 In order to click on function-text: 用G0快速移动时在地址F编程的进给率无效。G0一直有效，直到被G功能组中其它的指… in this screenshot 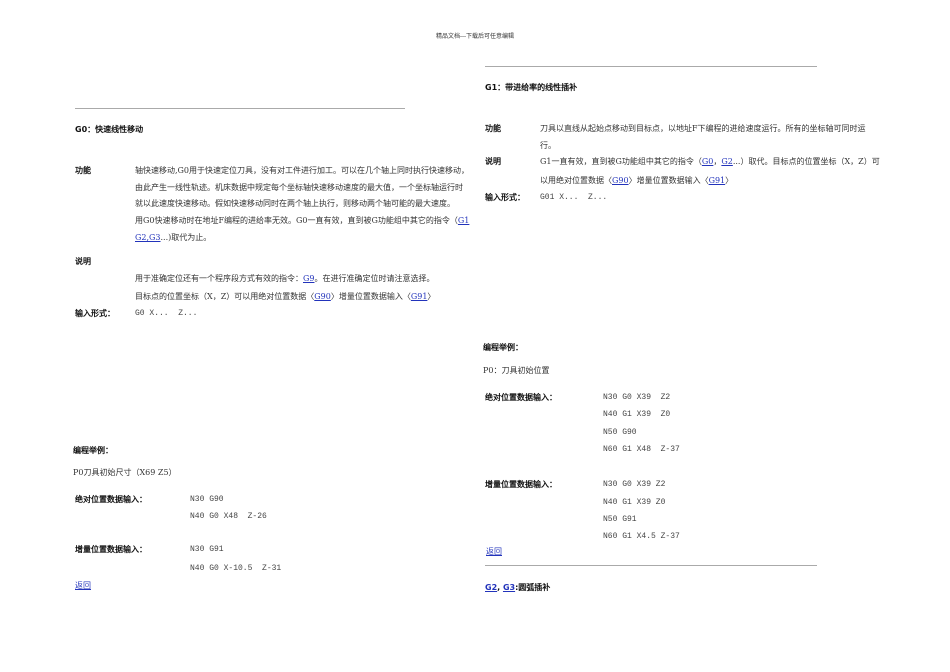, I will do `click(302, 221)`.